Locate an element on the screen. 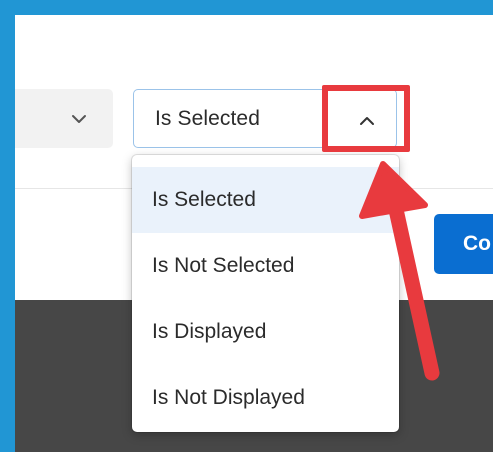  option-label: Is Not Displayed is located at coordinates (228, 397).